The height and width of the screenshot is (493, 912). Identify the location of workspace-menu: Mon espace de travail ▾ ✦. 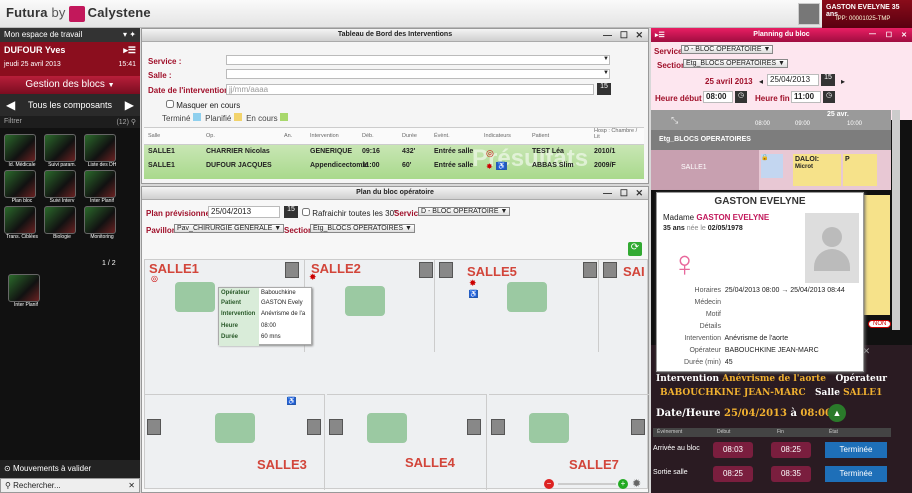
(70, 35).